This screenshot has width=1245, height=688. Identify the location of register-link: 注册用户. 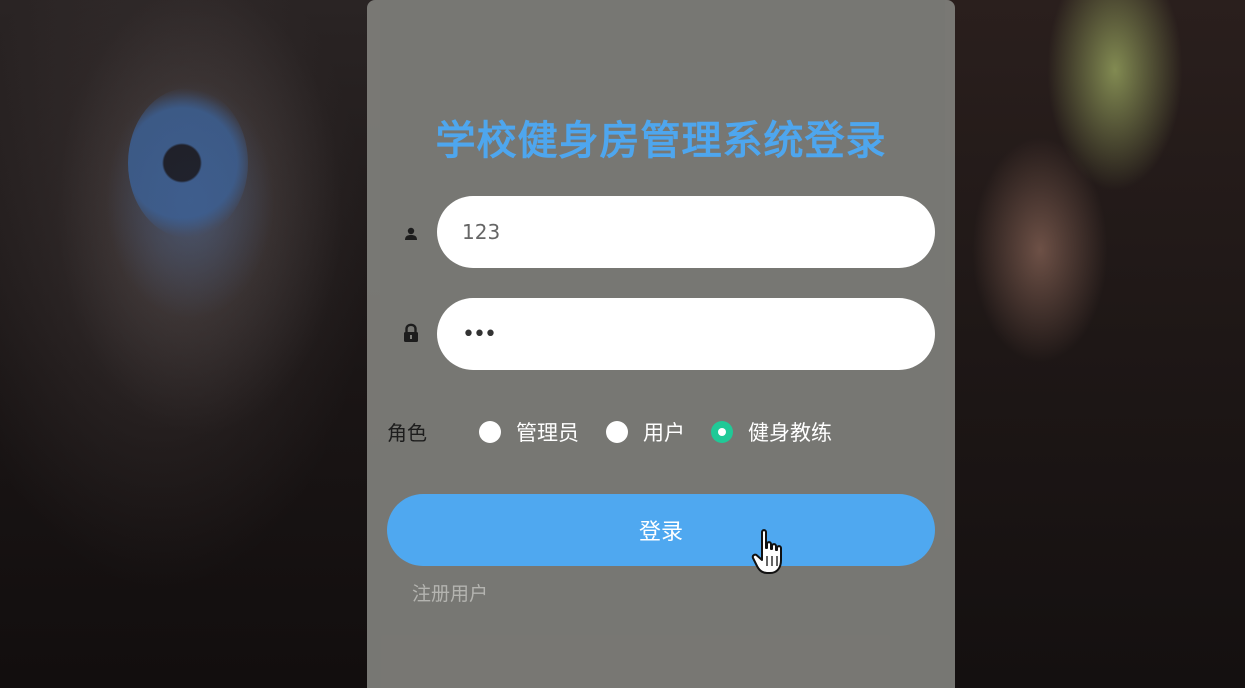
(450, 592).